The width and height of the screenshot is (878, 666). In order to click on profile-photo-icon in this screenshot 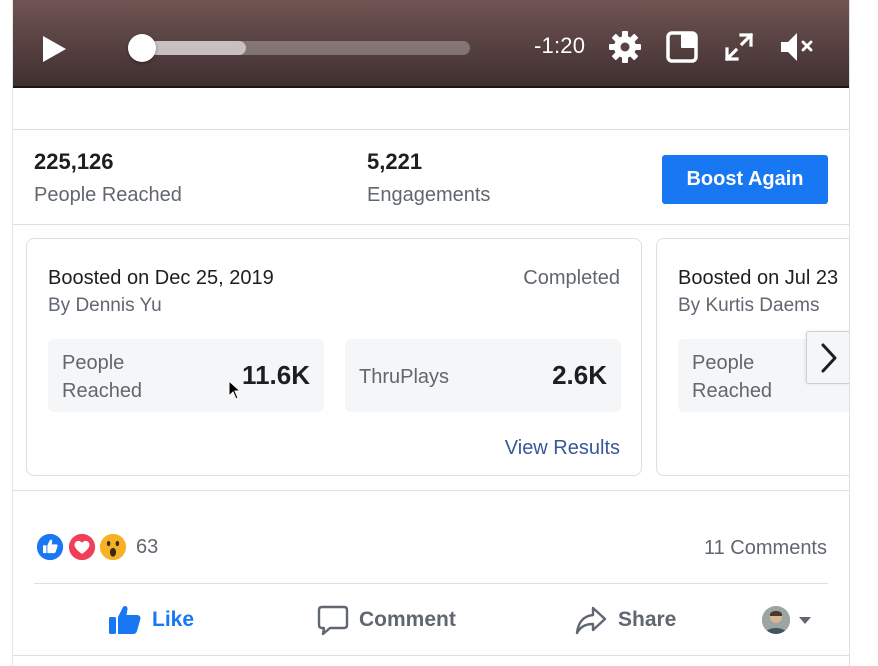, I will do `click(776, 620)`.